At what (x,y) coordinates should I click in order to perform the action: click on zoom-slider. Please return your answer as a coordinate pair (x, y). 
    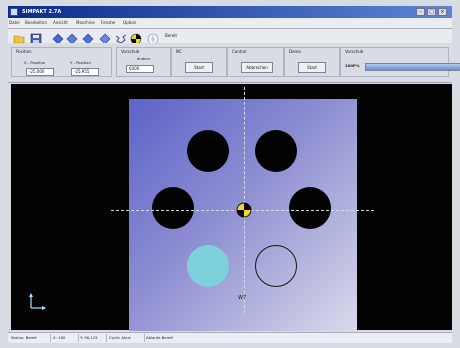
    Looking at the image, I should click on (412, 67).